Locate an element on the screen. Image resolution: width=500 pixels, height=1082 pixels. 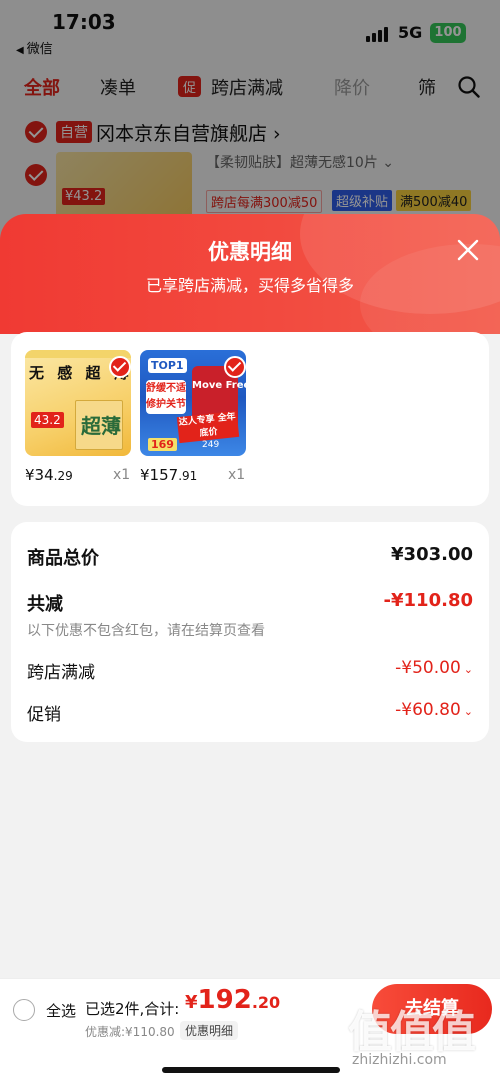
sheet-subtitle: 已享跨店满减，买得多省得多 is located at coordinates (249, 285).